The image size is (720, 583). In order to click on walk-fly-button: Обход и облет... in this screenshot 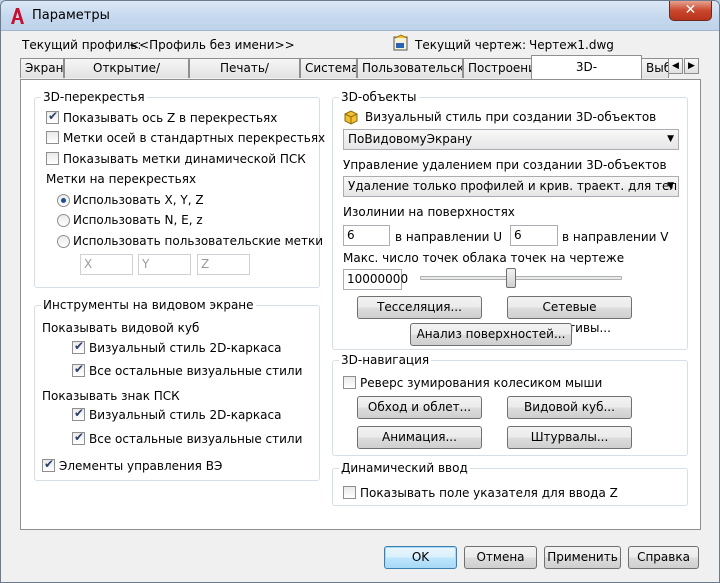, I will do `click(419, 407)`.